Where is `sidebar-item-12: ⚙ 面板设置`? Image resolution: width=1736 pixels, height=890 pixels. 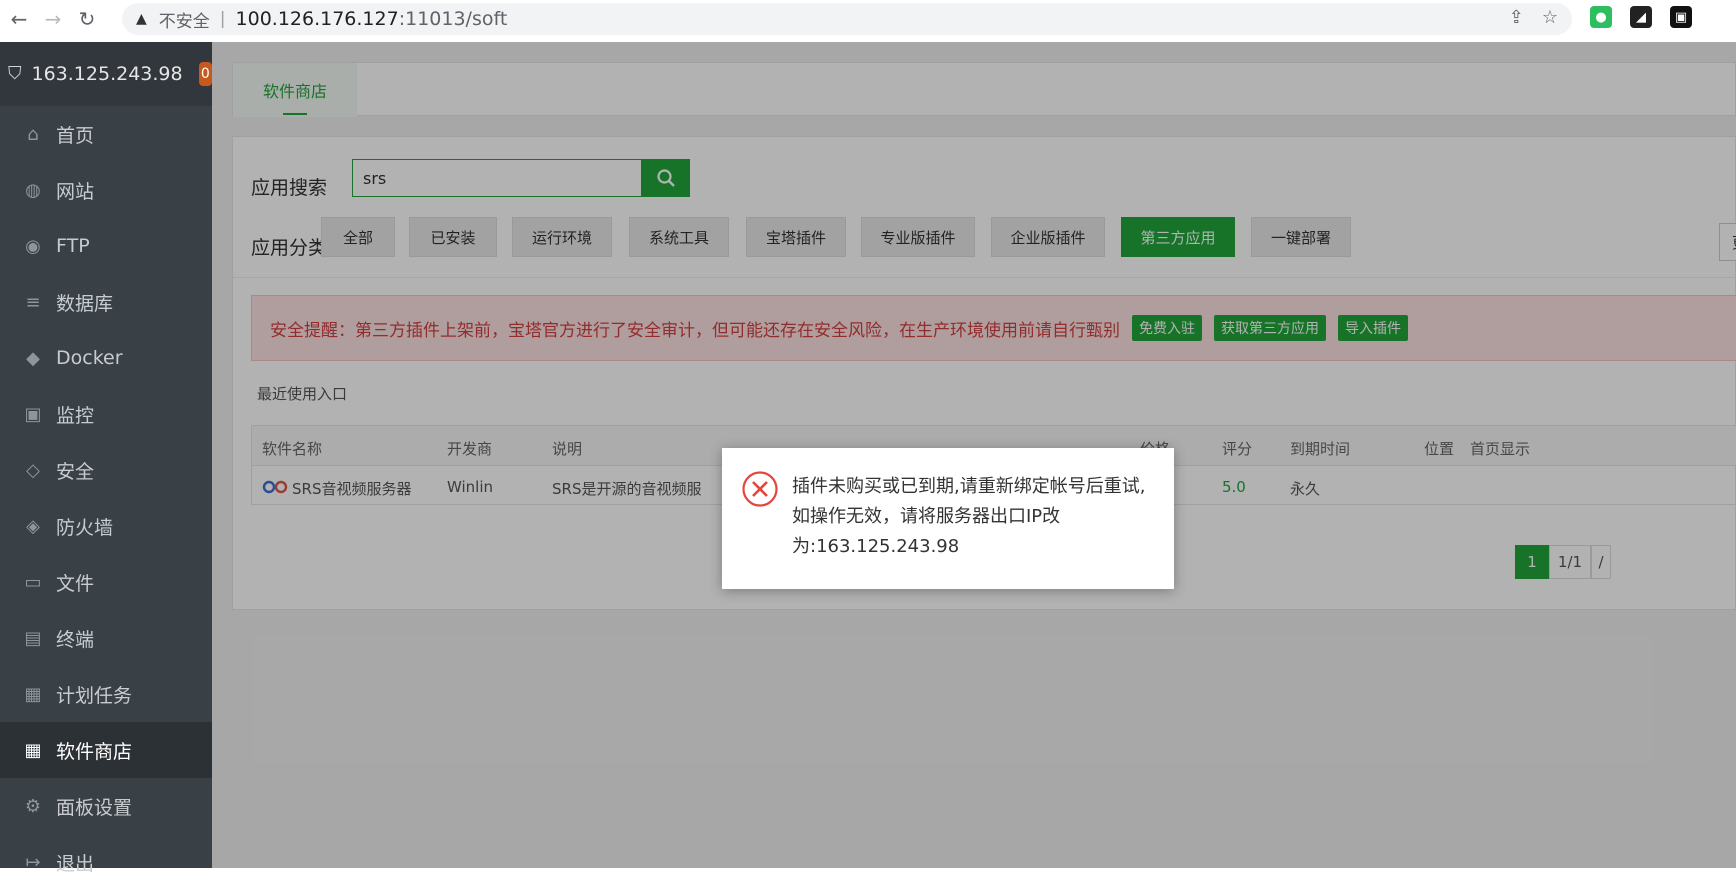 sidebar-item-12: ⚙ 面板设置 is located at coordinates (106, 806).